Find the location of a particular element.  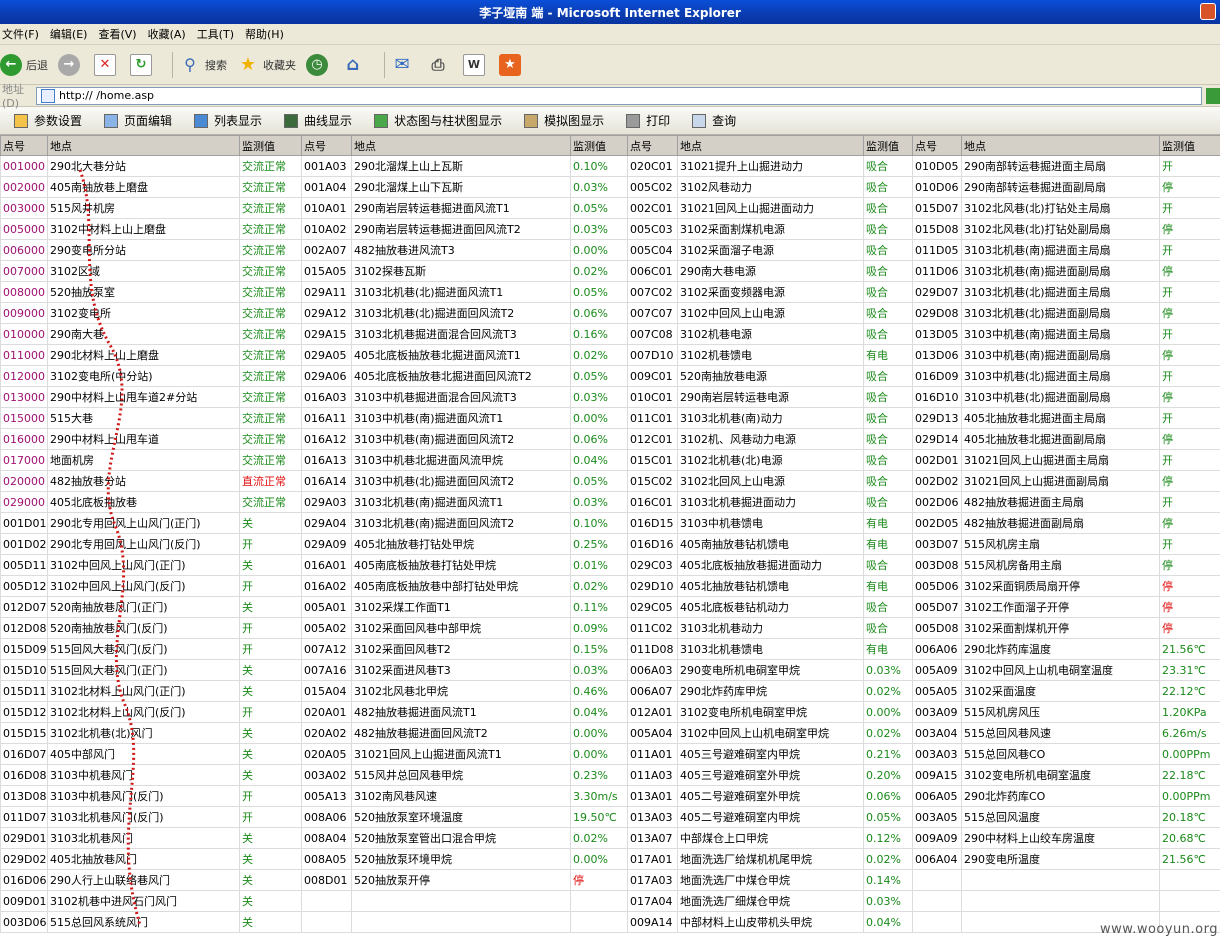

nav-status-bar-chart: 状态图与柱状图显示 is located at coordinates (438, 120).